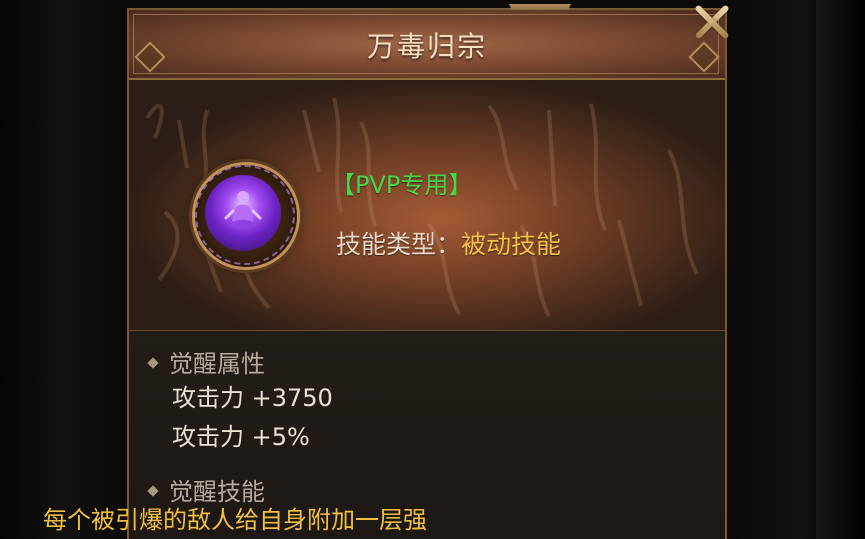 This screenshot has height=539, width=865. Describe the element at coordinates (399, 244) in the screenshot. I see `skill-type-label: 技能类型：` at that location.